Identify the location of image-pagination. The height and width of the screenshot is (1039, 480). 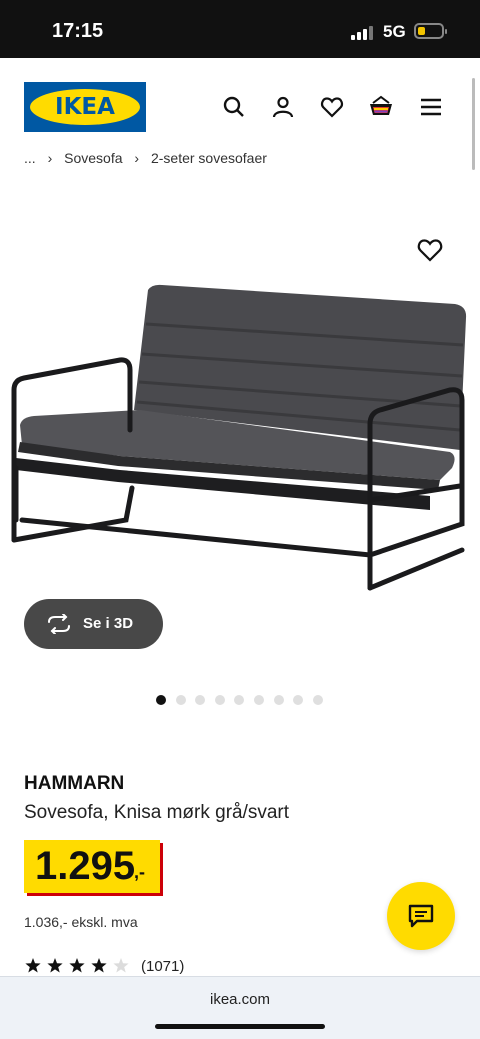
(256, 701).